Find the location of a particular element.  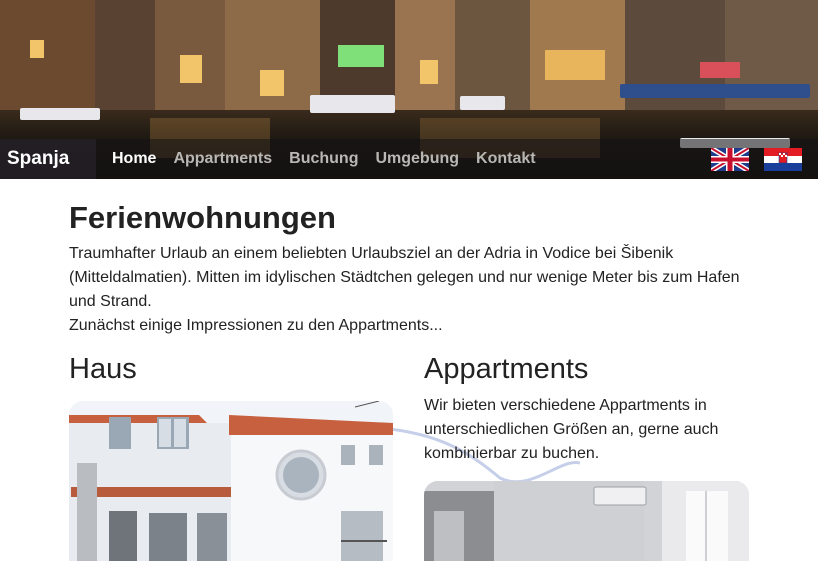

nav-umgebung: Umgebung is located at coordinates (417, 159).